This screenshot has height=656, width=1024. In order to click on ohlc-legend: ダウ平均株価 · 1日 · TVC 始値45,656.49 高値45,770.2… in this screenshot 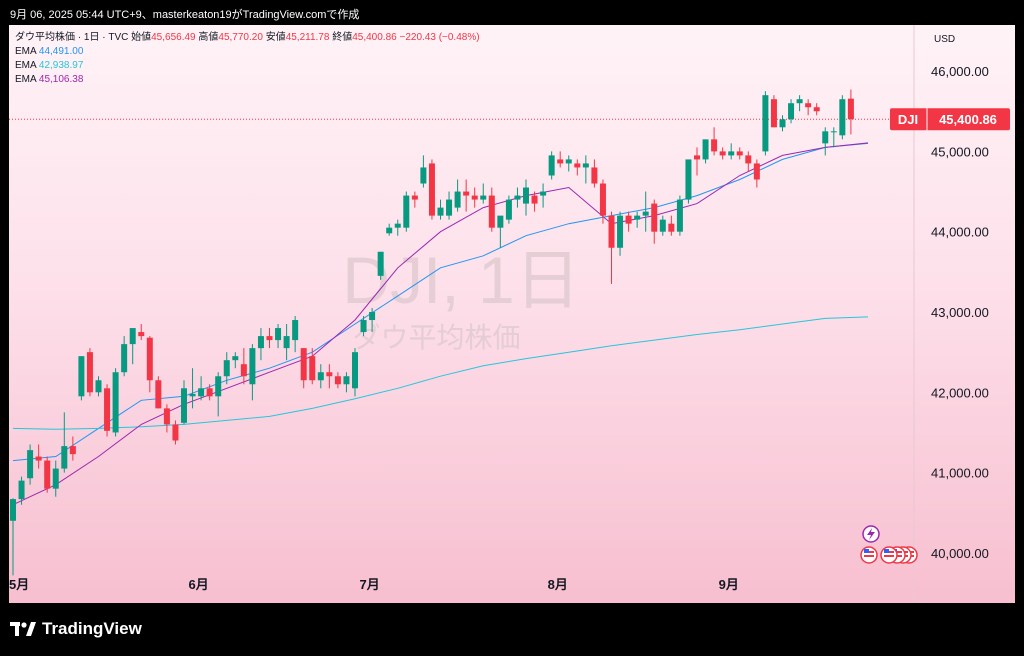, I will do `click(247, 59)`.